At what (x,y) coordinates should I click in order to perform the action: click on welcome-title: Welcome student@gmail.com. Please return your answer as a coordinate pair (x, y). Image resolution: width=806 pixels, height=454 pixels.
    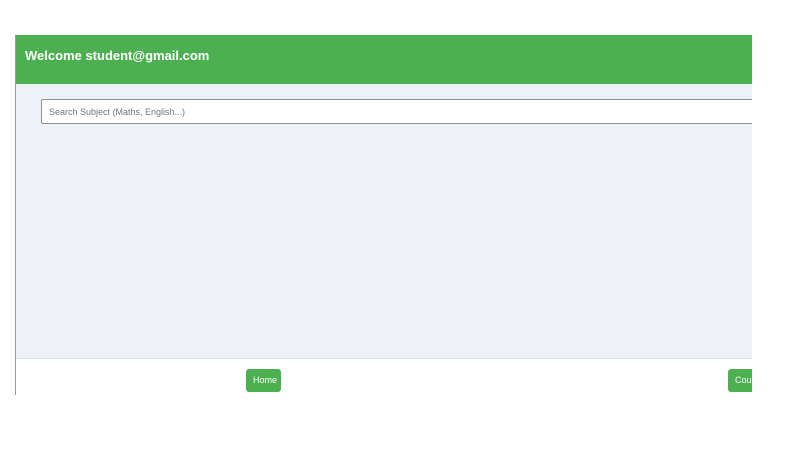
    Looking at the image, I should click on (117, 55).